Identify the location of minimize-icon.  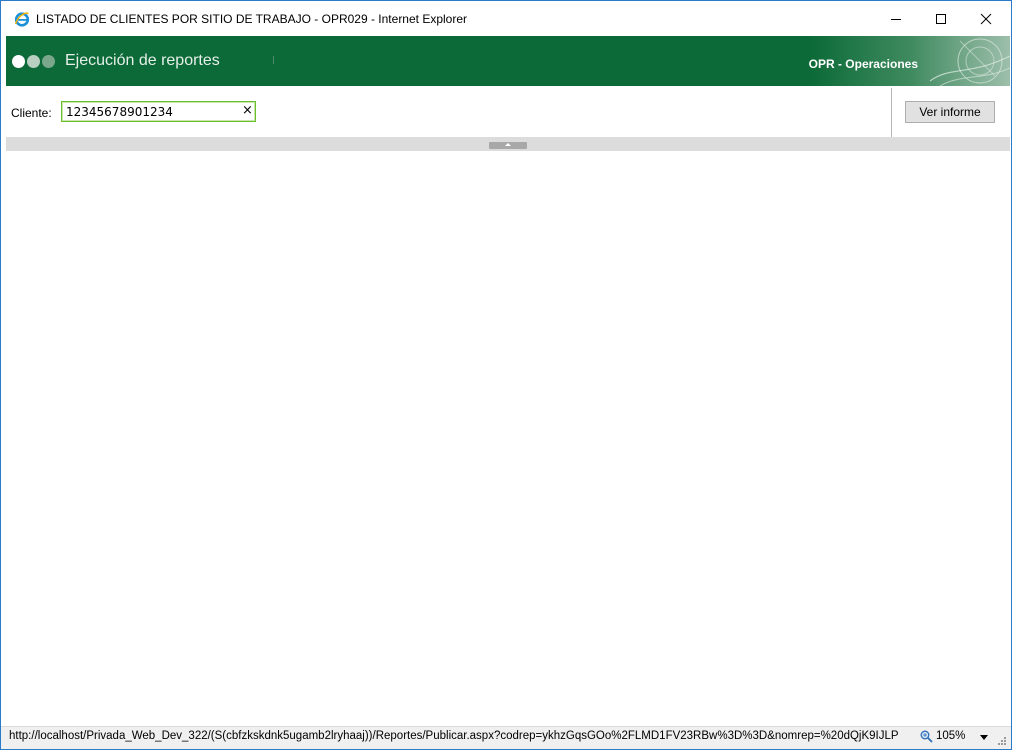
(896, 19).